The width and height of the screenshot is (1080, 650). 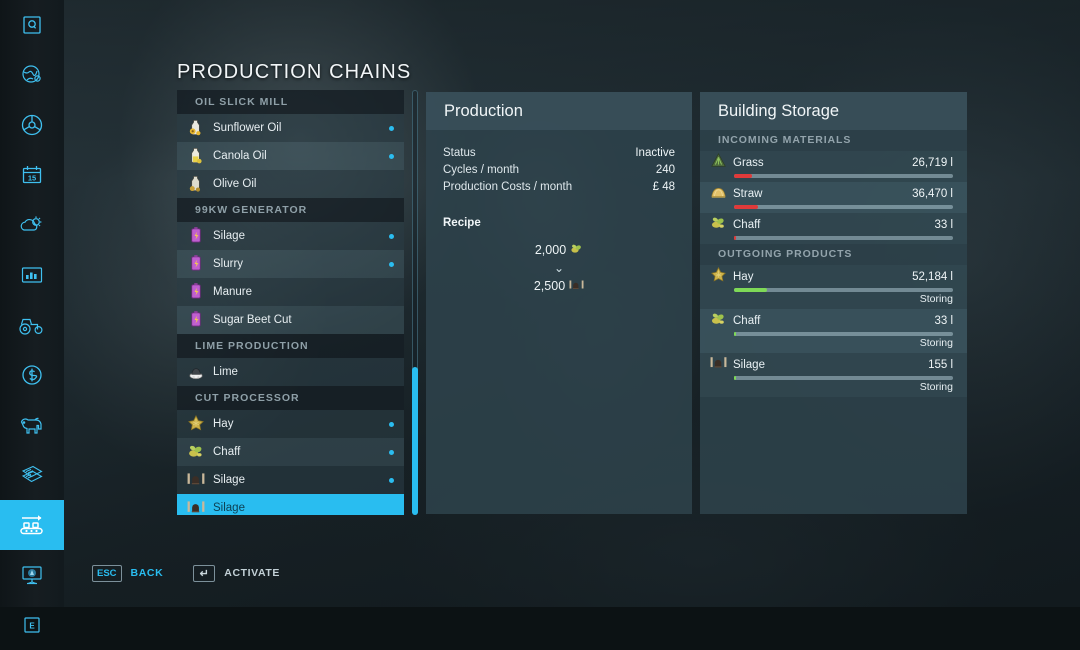 I want to click on recipe-output-row: 2,500, so click(x=559, y=286).